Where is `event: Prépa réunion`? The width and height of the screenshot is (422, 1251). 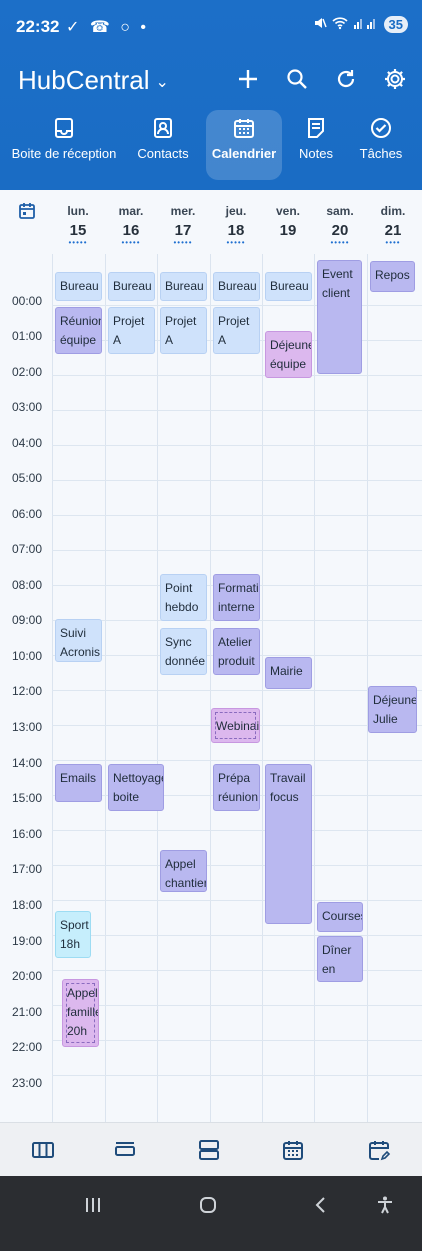
event: Prépa réunion is located at coordinates (236, 787).